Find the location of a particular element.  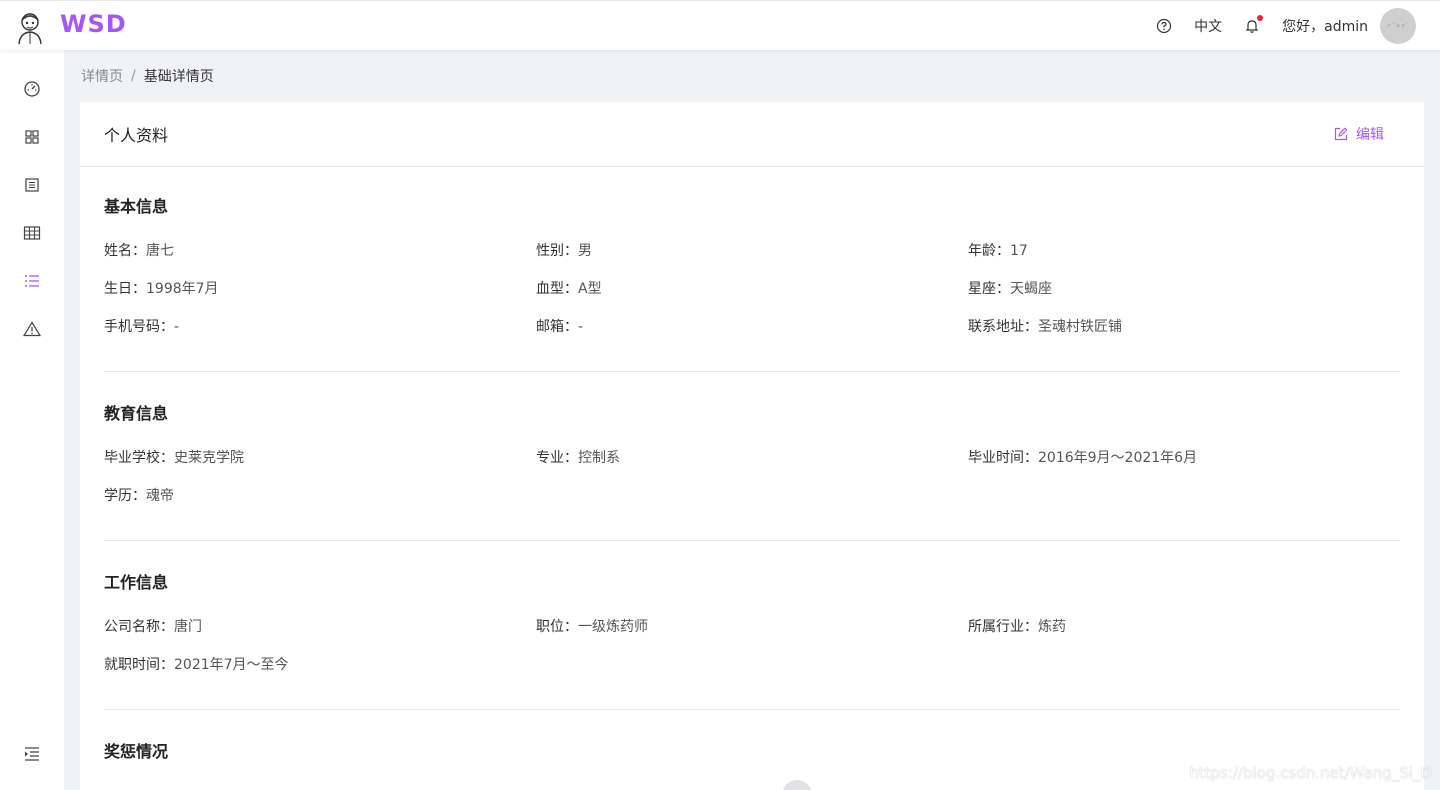

field-age: 年龄：17 is located at coordinates (998, 251).